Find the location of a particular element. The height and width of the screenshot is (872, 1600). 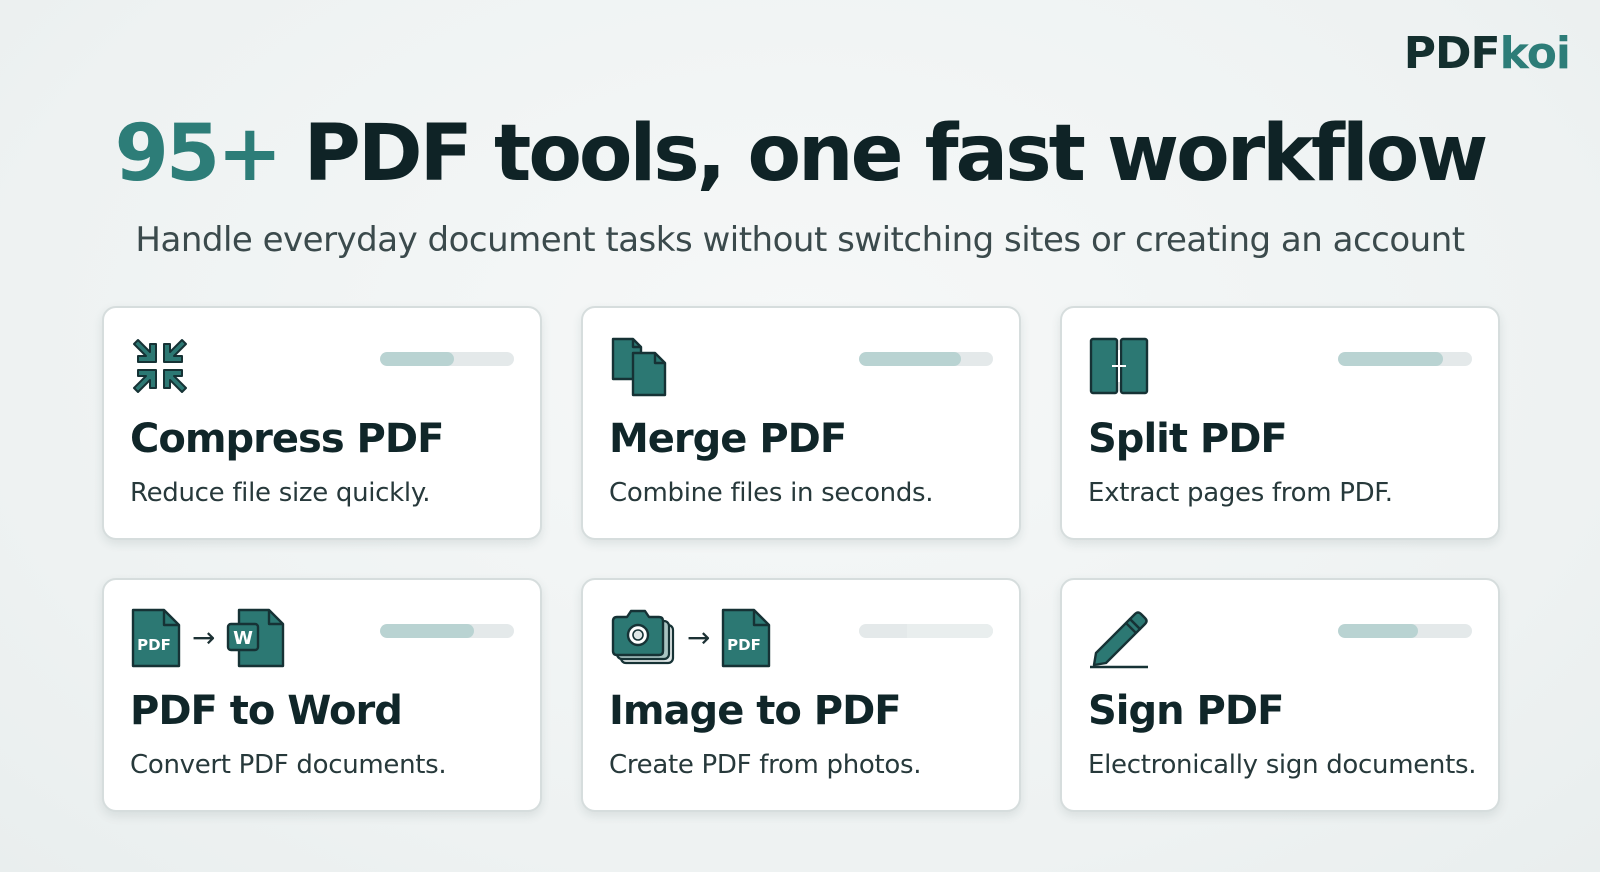

tool-title: Compress PDF is located at coordinates (287, 439).